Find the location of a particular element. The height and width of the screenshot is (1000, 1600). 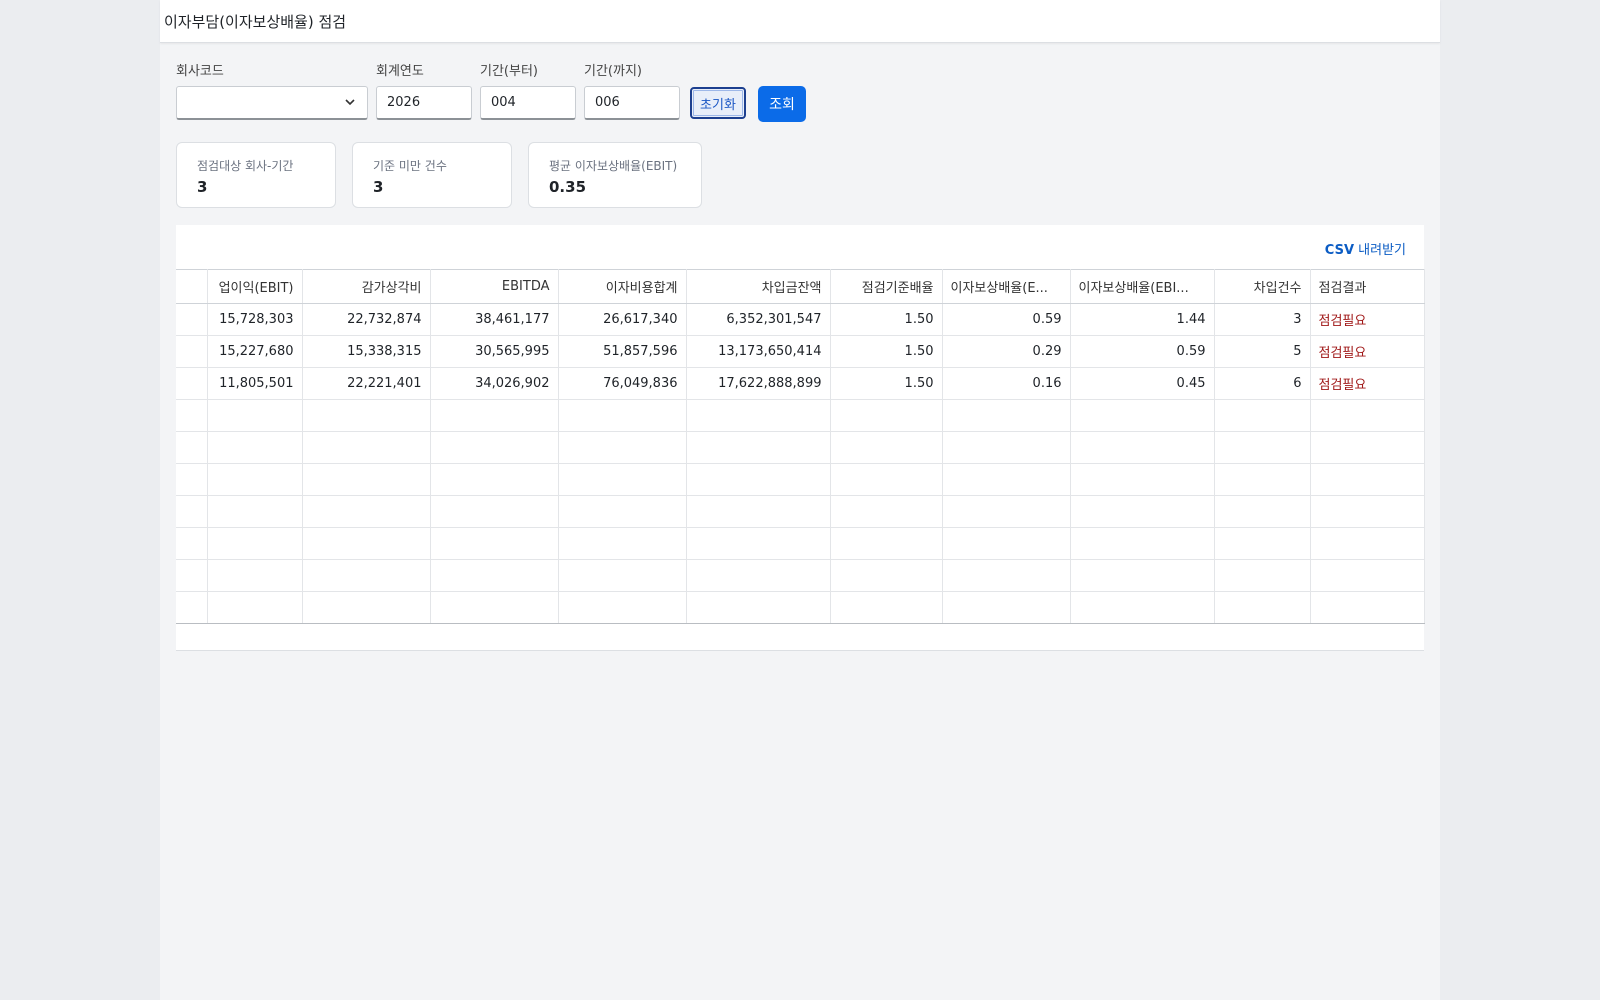

table-cell: 0.16 is located at coordinates (1006, 383).